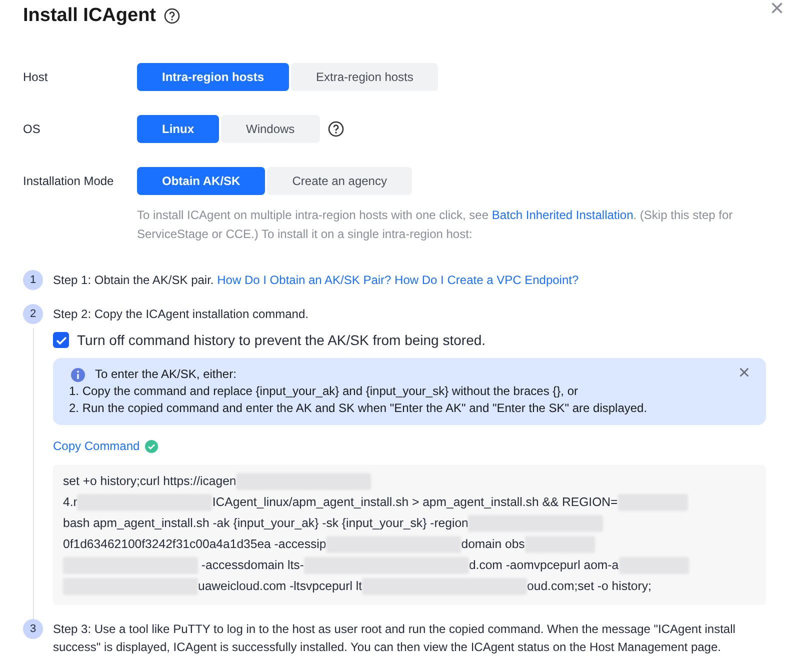 The width and height of the screenshot is (787, 671). I want to click on checkbox, so click(61, 340).